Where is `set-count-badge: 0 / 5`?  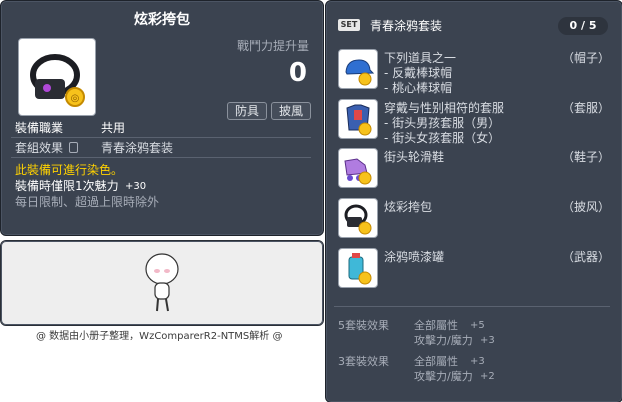 set-count-badge: 0 / 5 is located at coordinates (583, 26).